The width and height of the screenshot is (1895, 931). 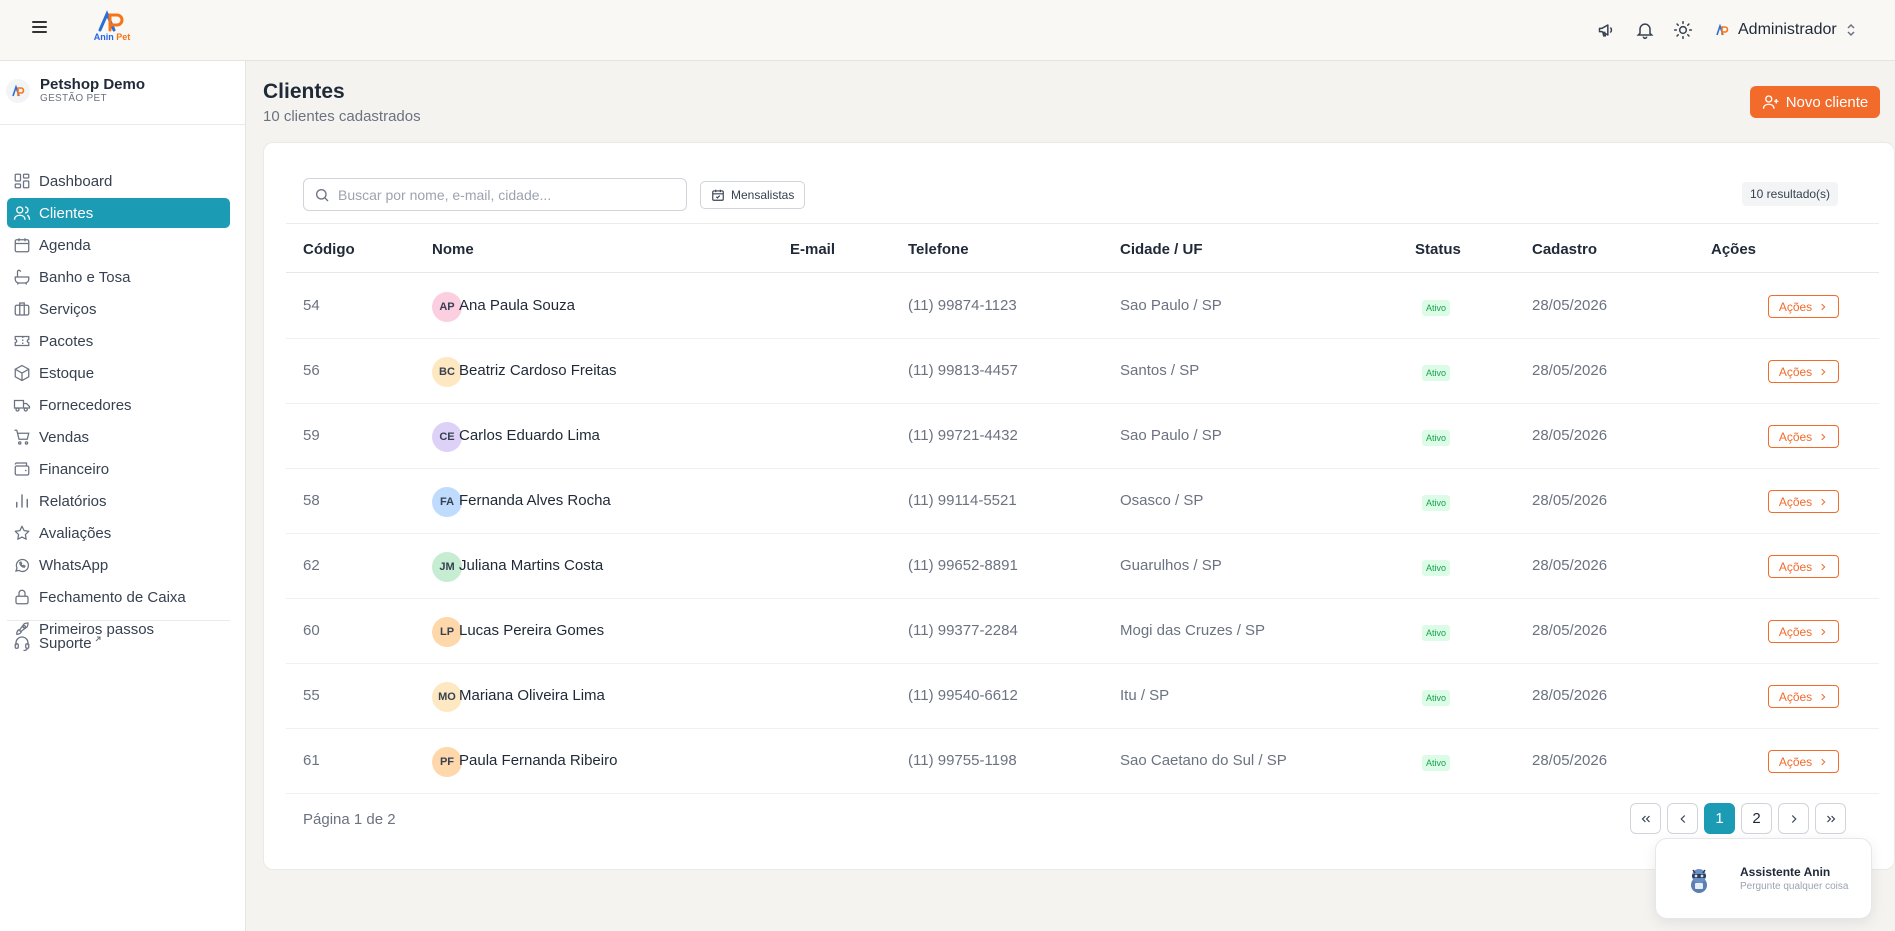 I want to click on cell-codigo: 55, so click(x=311, y=695).